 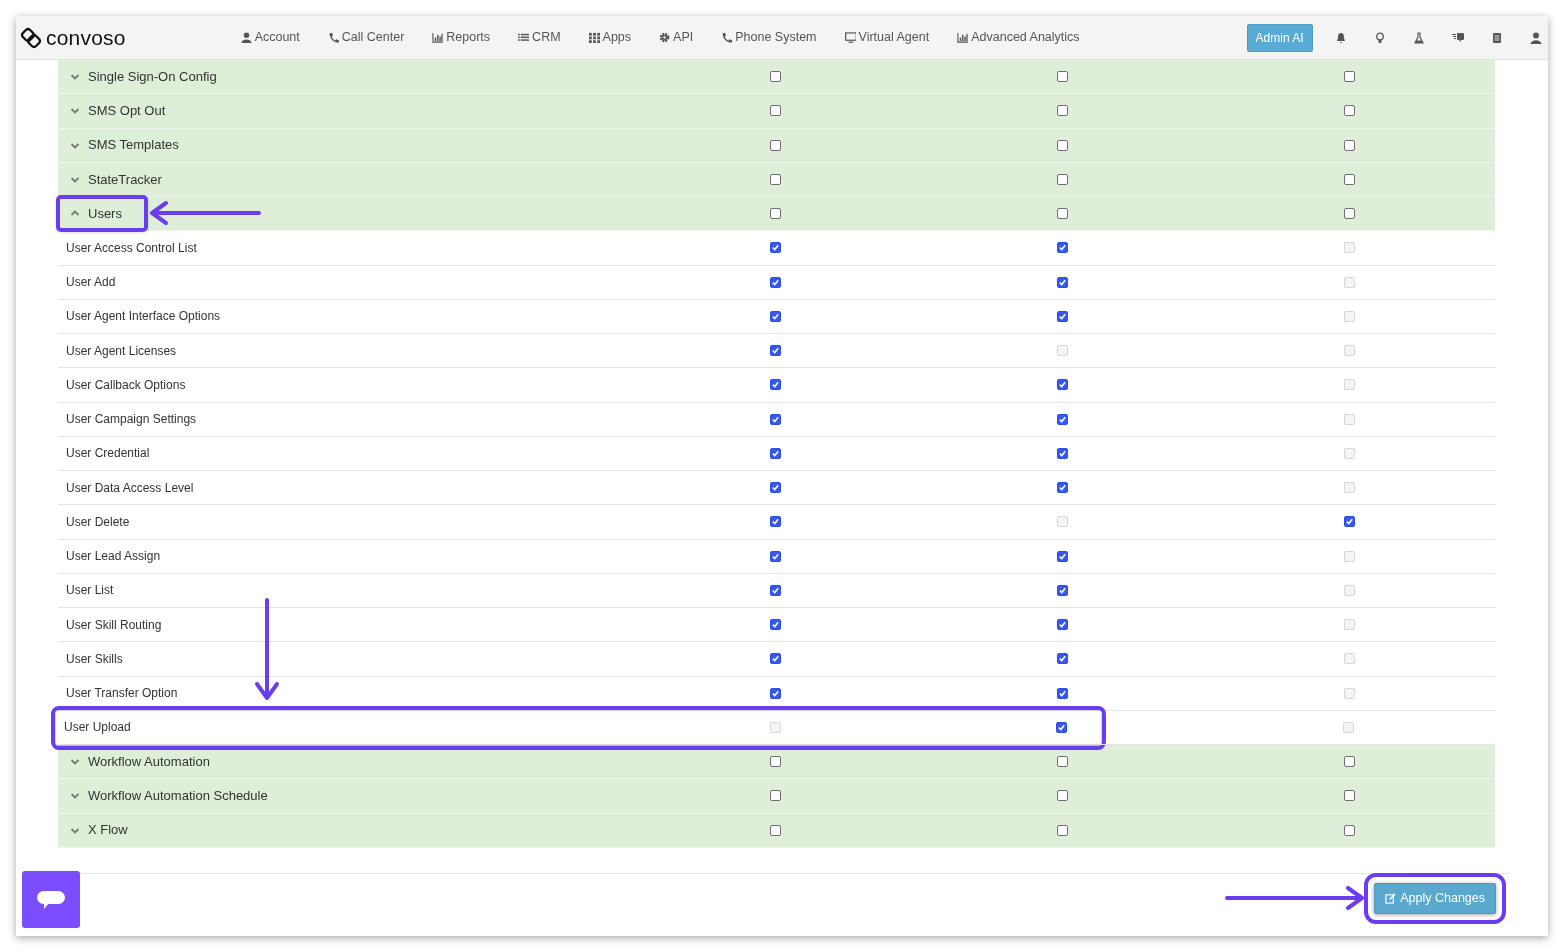 I want to click on permission-label: User Add, so click(x=91, y=283).